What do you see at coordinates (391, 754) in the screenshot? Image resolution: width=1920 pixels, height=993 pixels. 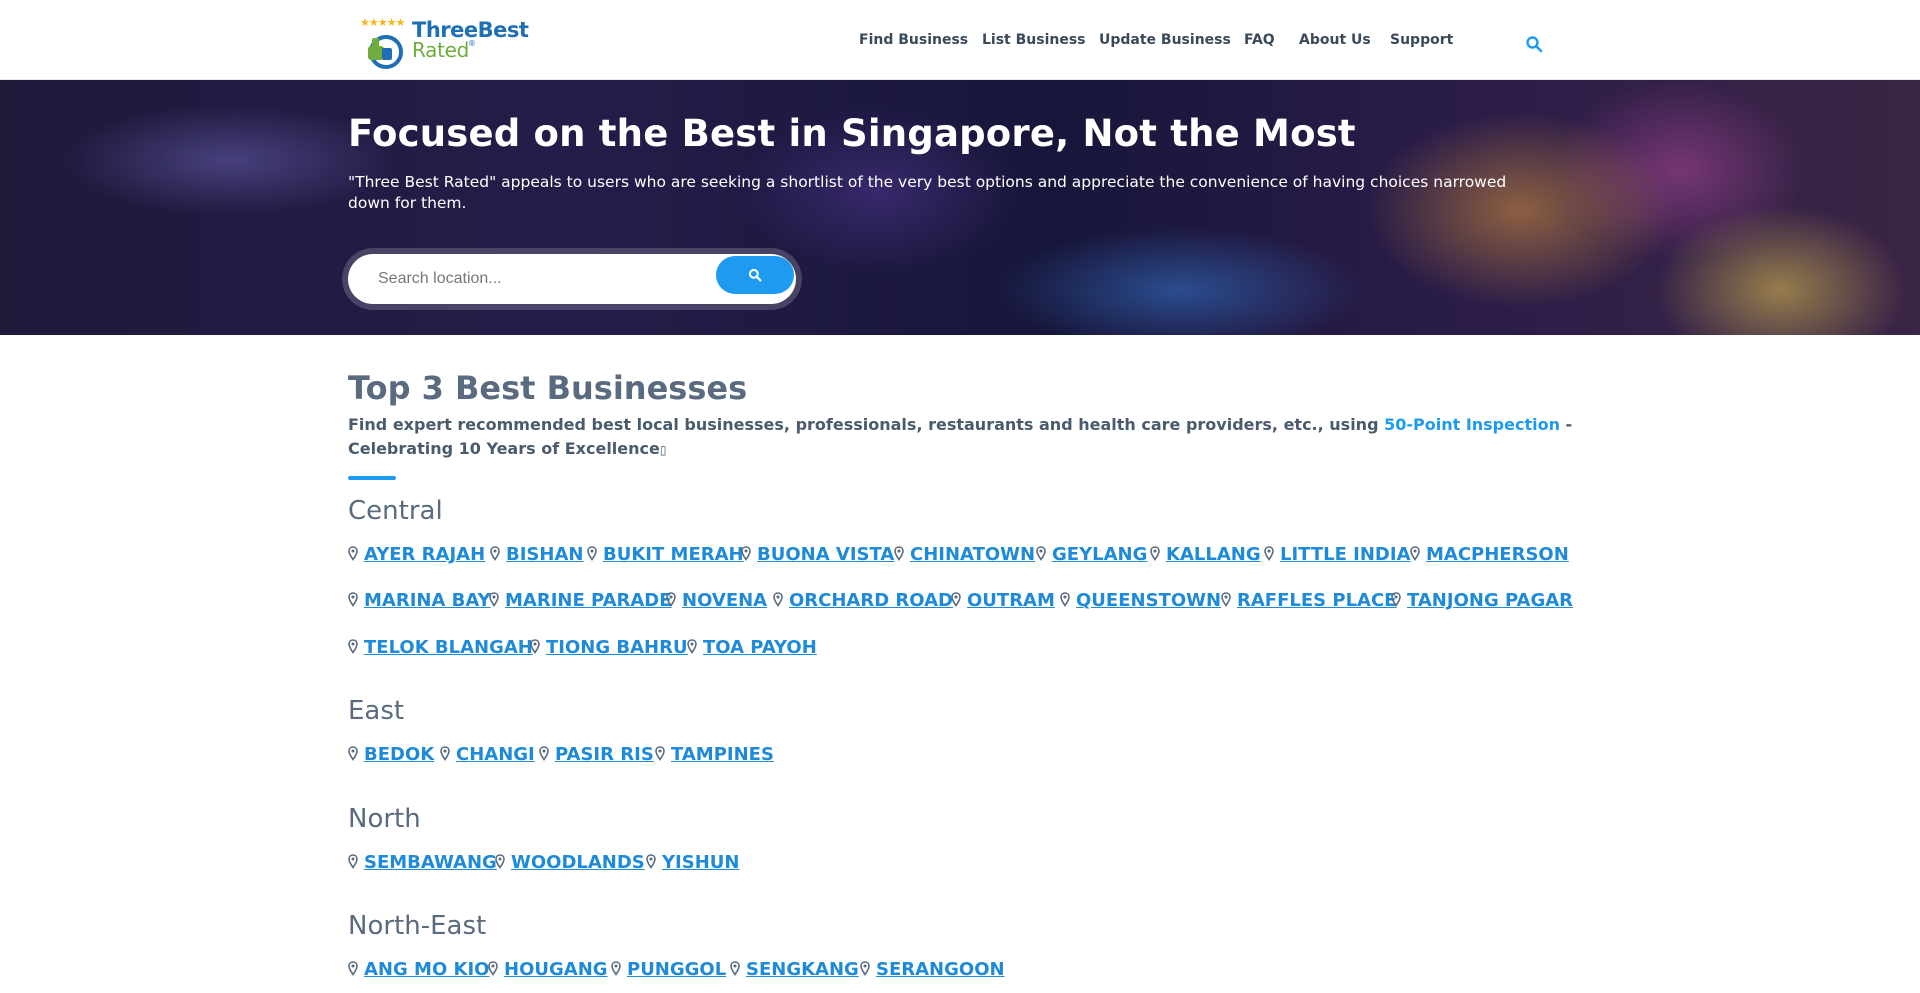 I see `location-link: BEDOK` at bounding box center [391, 754].